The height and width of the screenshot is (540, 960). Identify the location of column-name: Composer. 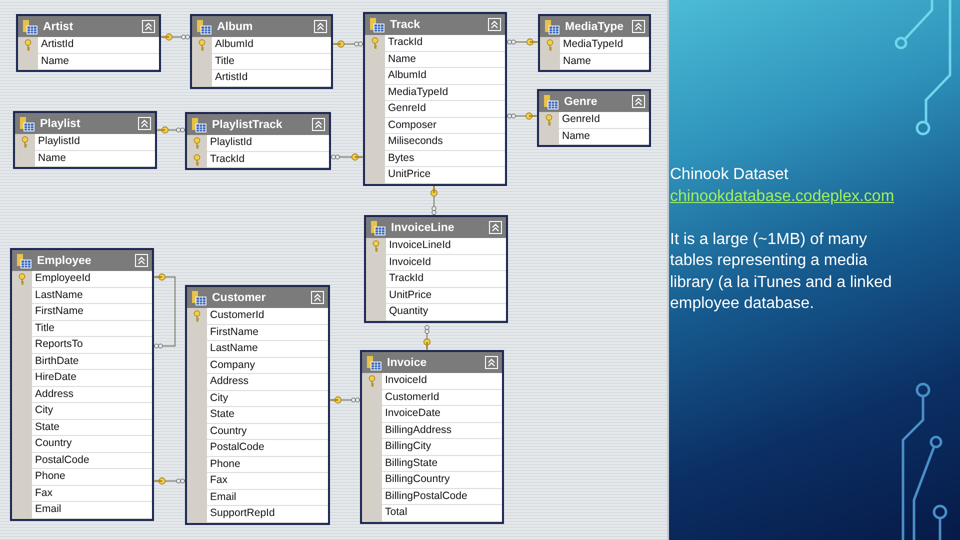
(445, 126).